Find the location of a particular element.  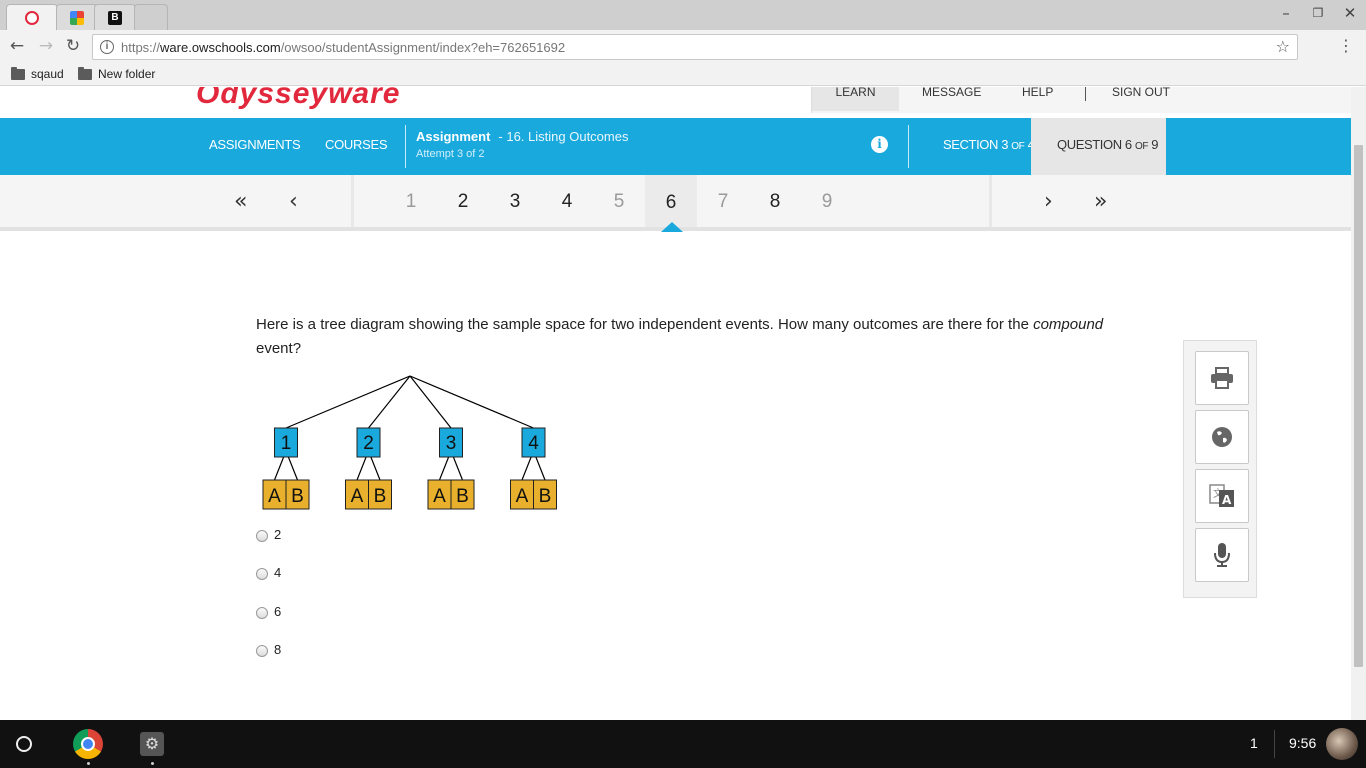

site-info-icon: i is located at coordinates (107, 47).